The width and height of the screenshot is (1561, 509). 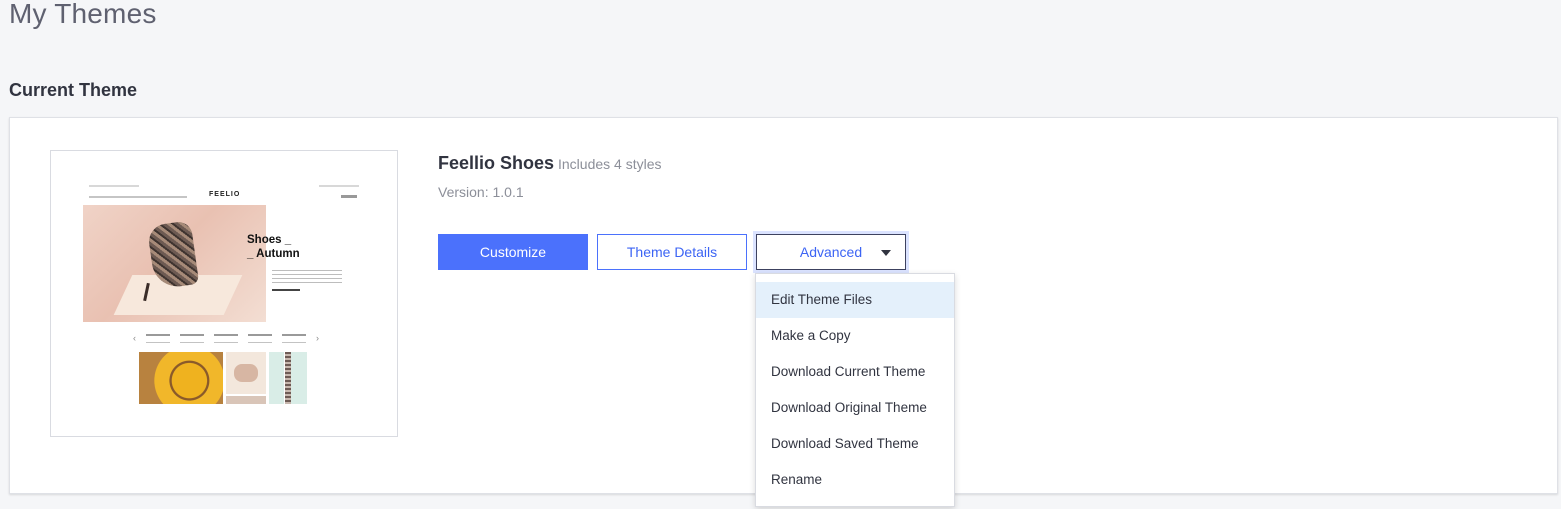 I want to click on menu-item-download-original-theme: Download Original Theme, so click(x=855, y=408).